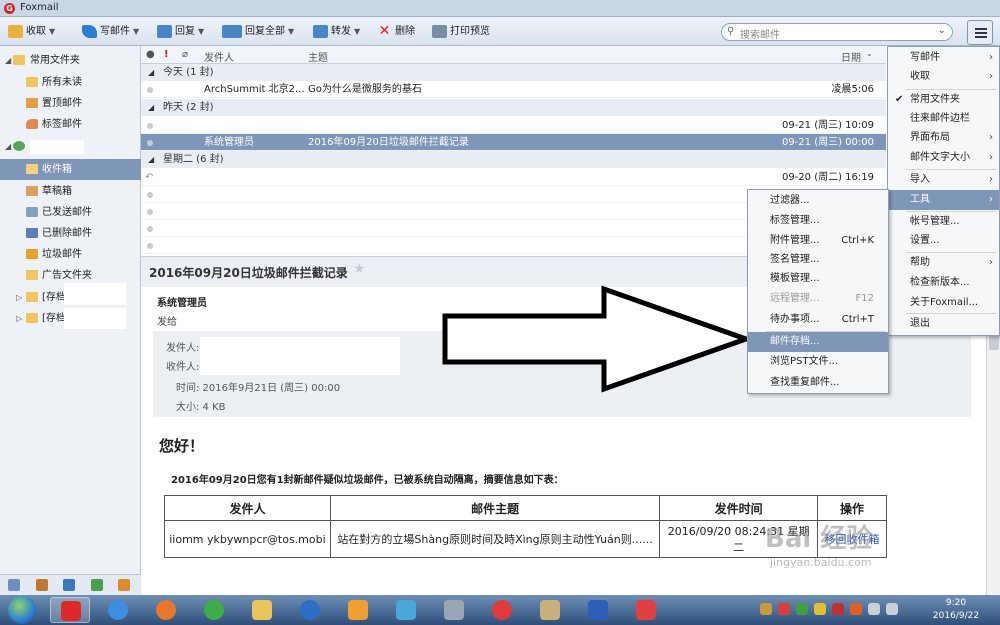 Image resolution: width=1000 pixels, height=625 pixels. I want to click on taskbar-word, so click(598, 610).